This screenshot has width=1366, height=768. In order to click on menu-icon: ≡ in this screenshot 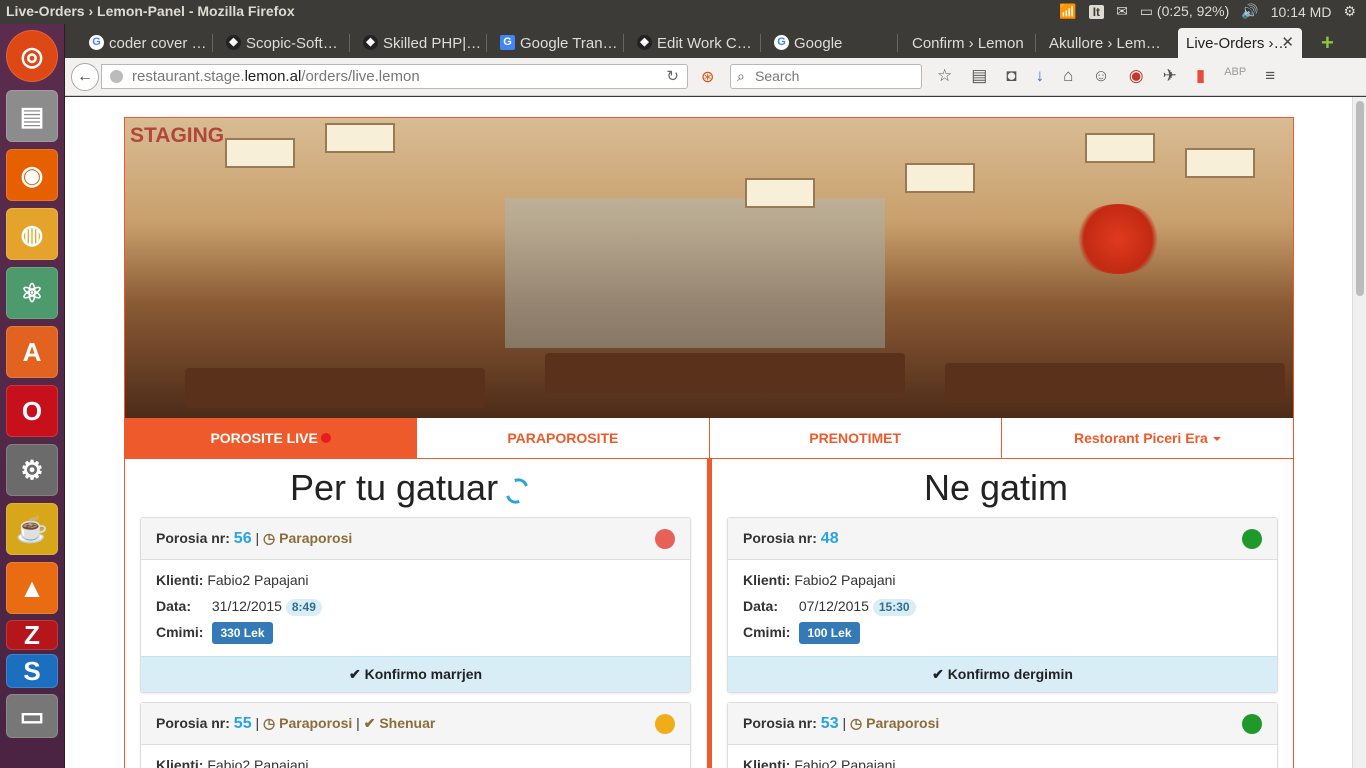, I will do `click(1270, 76)`.